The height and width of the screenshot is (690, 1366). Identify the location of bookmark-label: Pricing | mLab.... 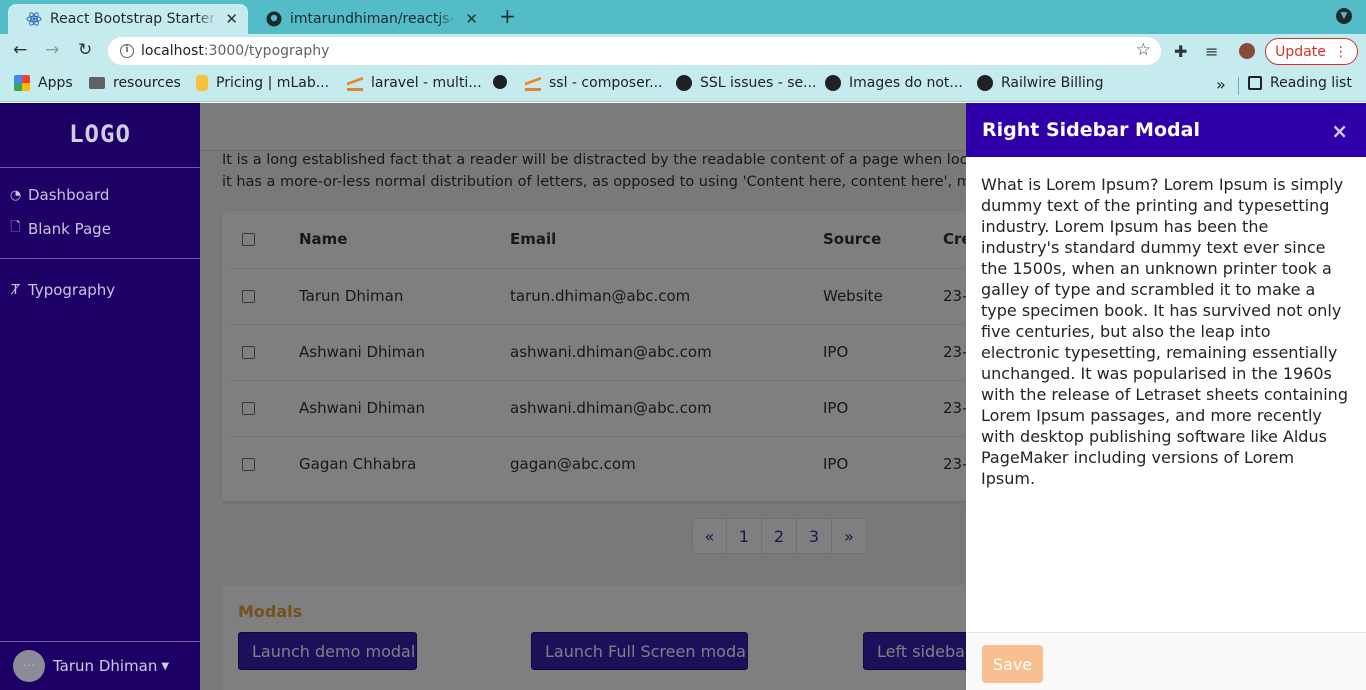
(273, 83).